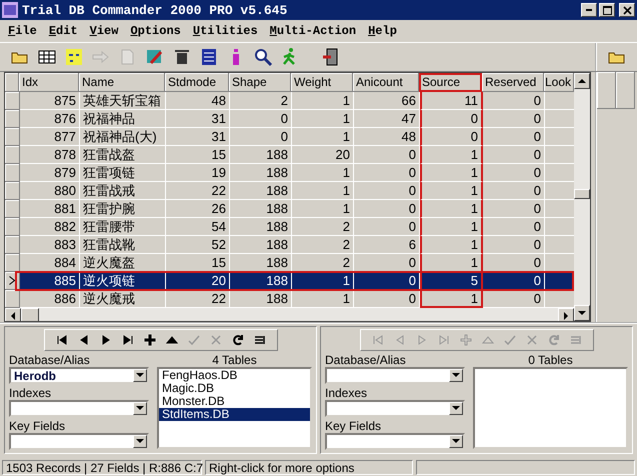  What do you see at coordinates (123, 263) in the screenshot?
I see `table-cell: 逆火魔盔` at bounding box center [123, 263].